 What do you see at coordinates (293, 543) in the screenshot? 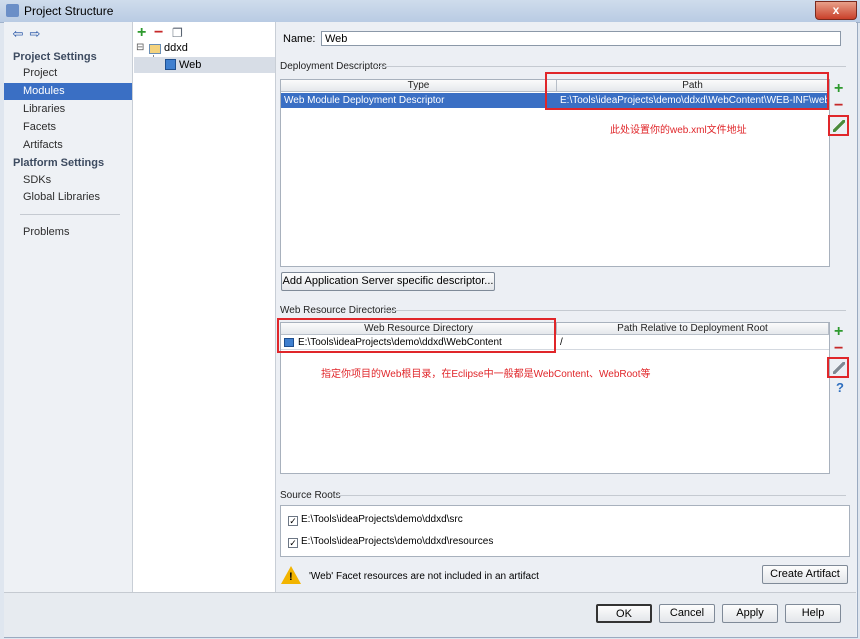
I see `source-root-checkbox-resources: ✓` at bounding box center [293, 543].